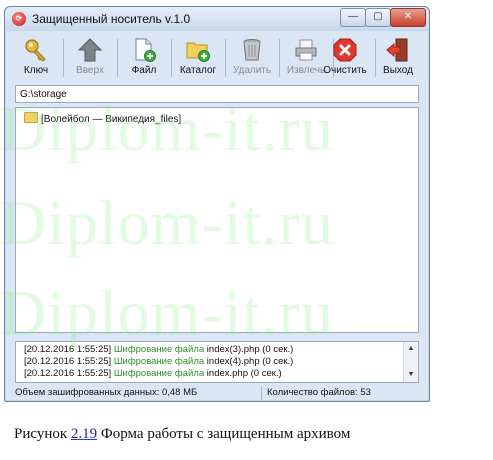 The width and height of the screenshot is (493, 460). I want to click on log-file: index(4).php (0 сек.), so click(250, 361).